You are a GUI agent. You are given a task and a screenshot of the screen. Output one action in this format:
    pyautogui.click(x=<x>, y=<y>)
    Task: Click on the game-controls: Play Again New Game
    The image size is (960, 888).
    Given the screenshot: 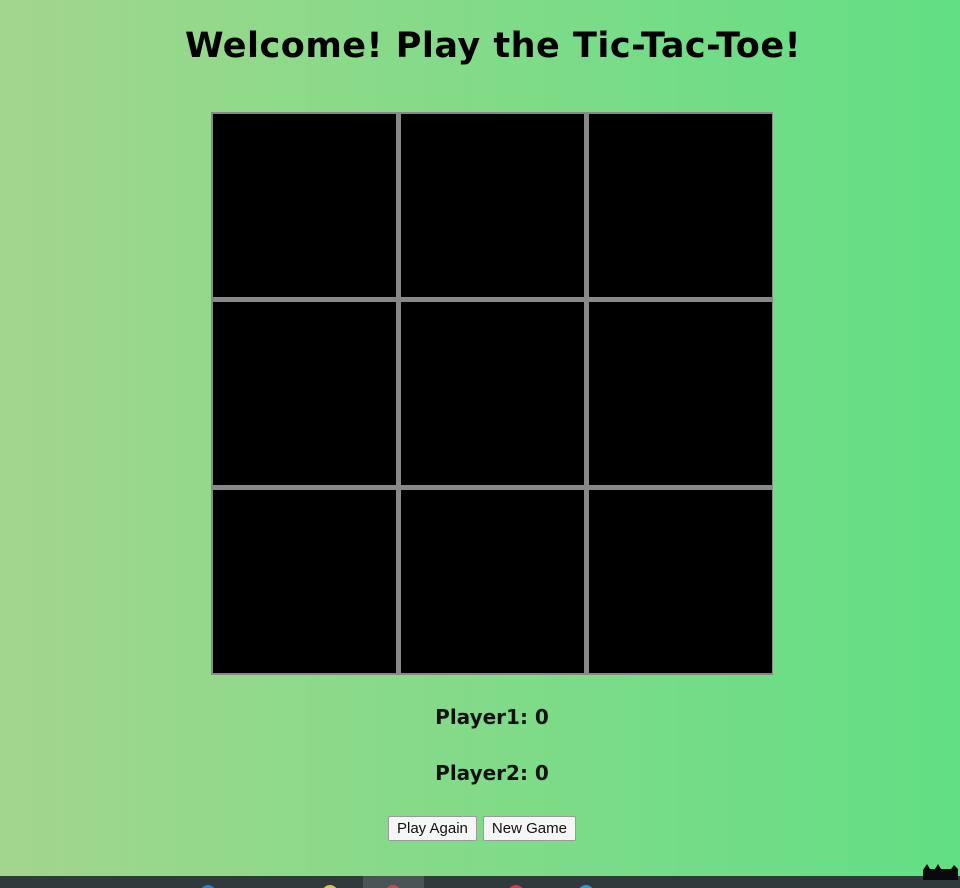 What is the action you would take?
    pyautogui.click(x=482, y=828)
    